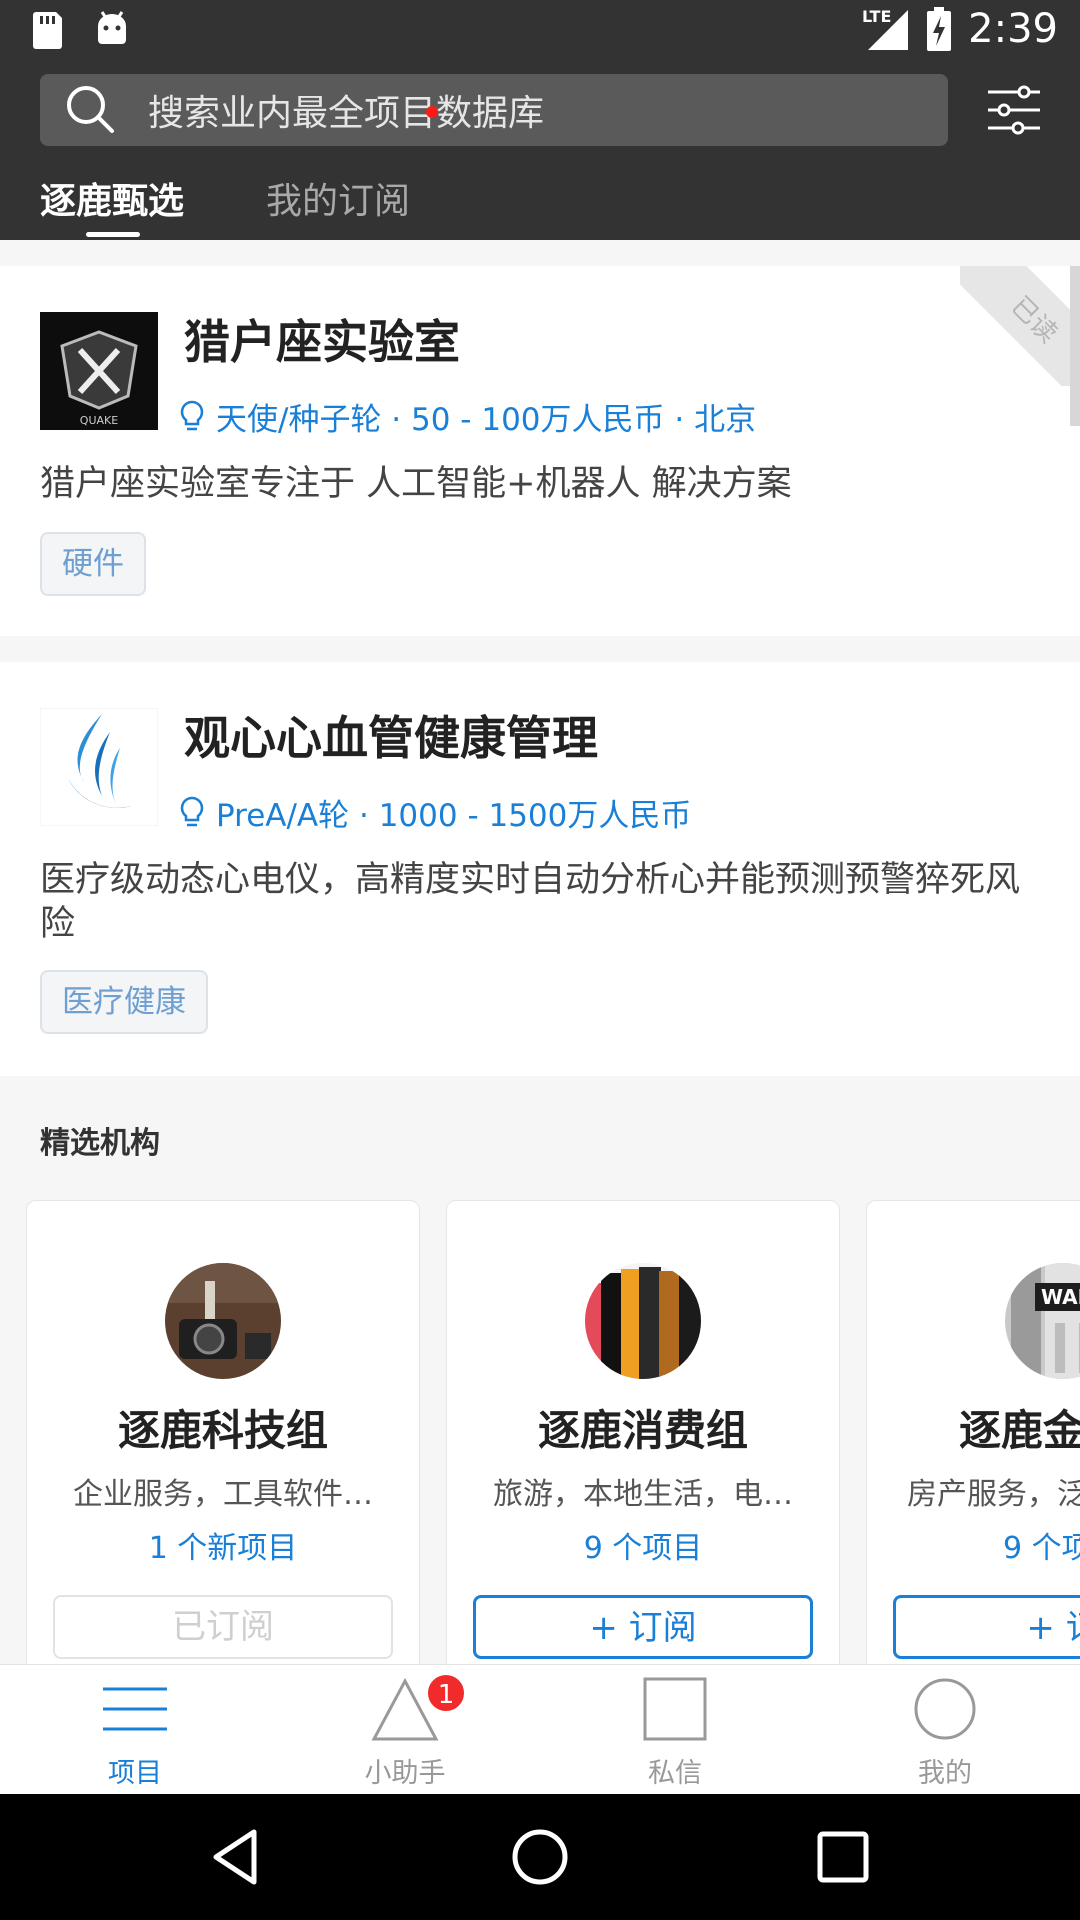 The width and height of the screenshot is (1080, 1920). I want to click on project-meta: PreA/A轮 · 1000 - 1500万人民币, so click(435, 812).